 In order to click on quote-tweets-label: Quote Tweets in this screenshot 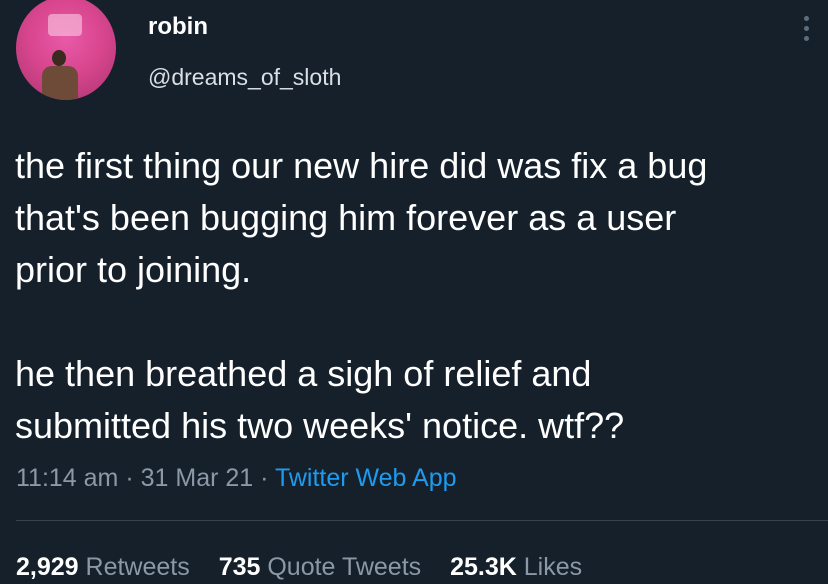, I will do `click(344, 567)`.